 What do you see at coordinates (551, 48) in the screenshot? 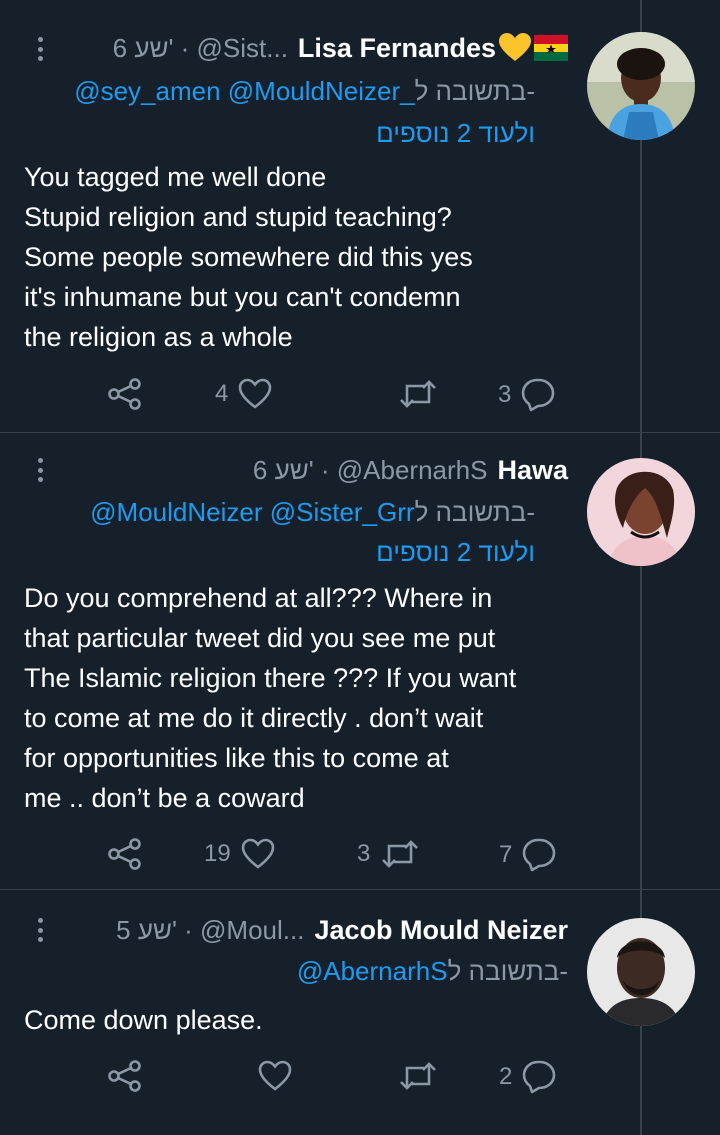
I see `ghana-flag-emoji` at bounding box center [551, 48].